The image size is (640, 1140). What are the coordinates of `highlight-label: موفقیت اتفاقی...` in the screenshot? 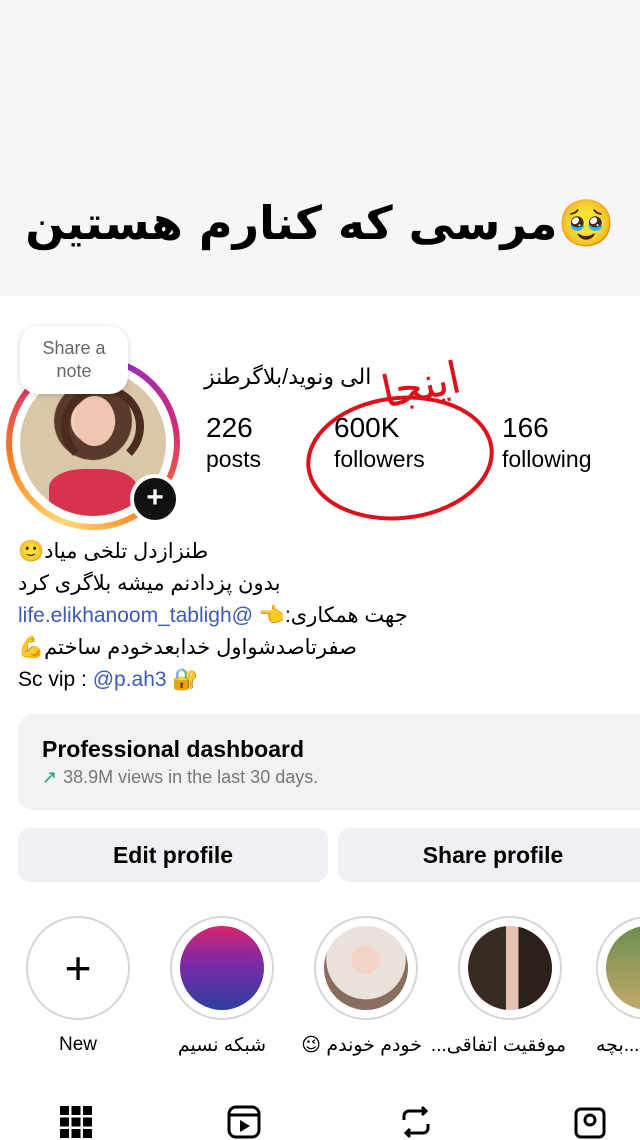 It's located at (498, 1045).